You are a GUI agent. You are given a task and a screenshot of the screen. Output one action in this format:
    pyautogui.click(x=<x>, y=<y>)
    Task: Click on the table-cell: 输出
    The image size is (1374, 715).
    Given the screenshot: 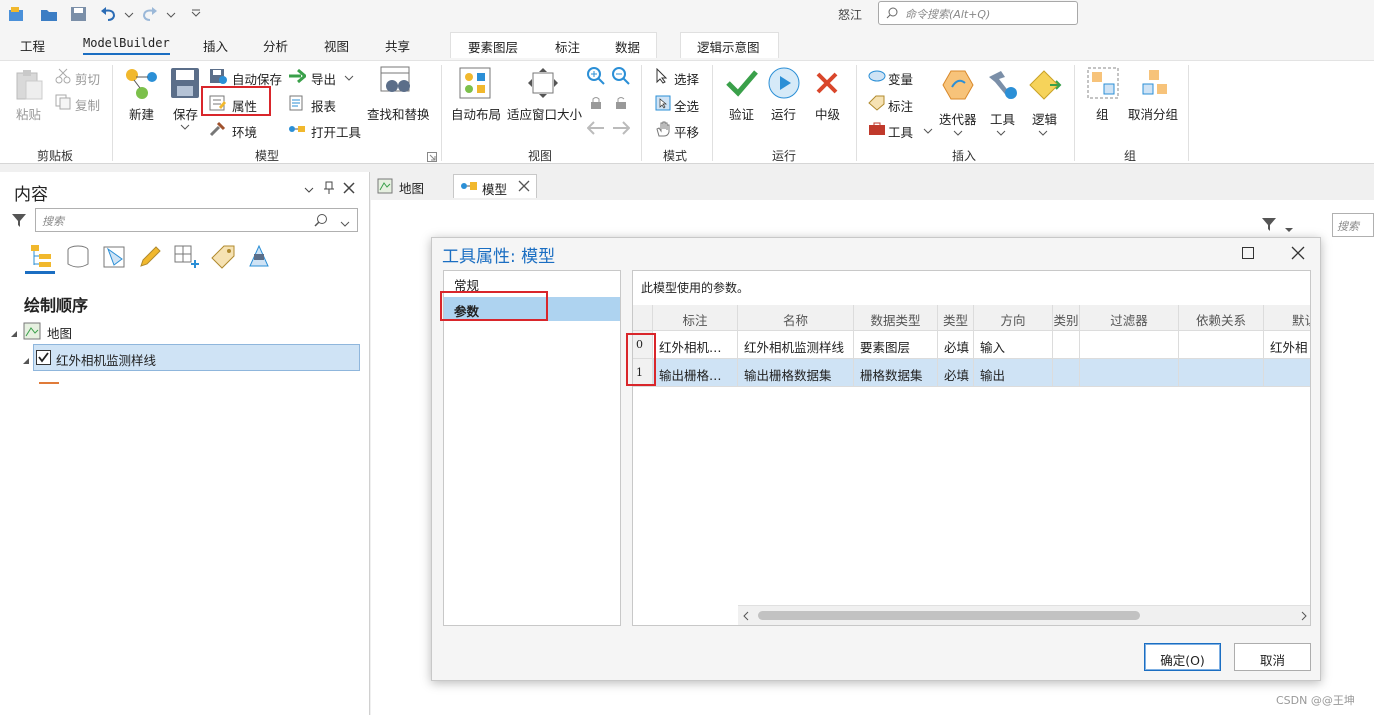 What is the action you would take?
    pyautogui.click(x=1013, y=373)
    